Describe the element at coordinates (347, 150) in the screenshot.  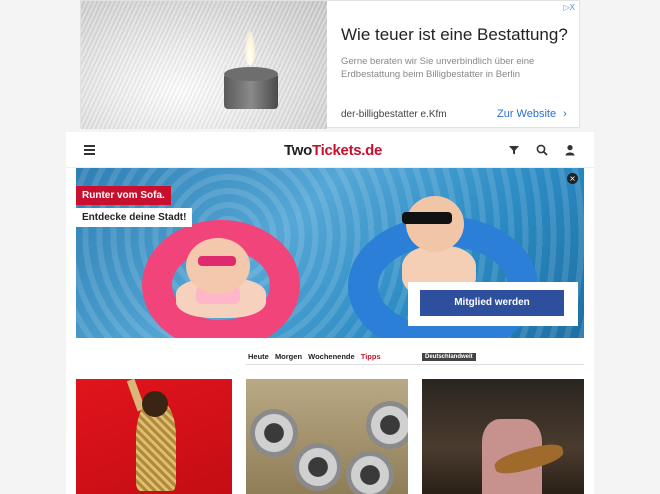
I see `logo-part-tickets: Tickets.de` at that location.